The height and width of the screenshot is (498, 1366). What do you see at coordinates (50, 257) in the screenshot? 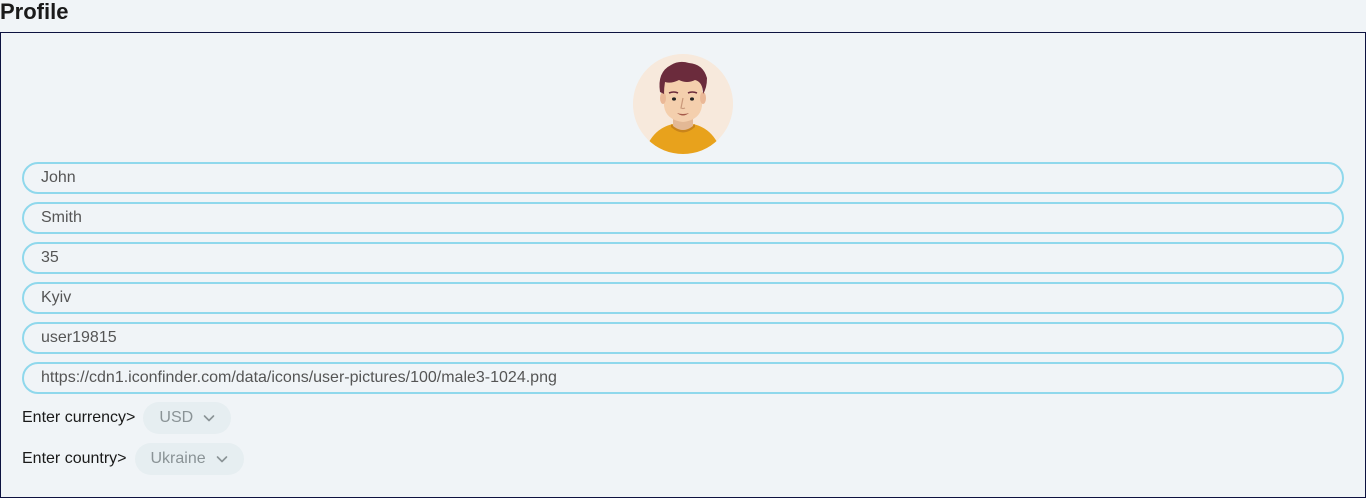
I see `age-value: 35` at bounding box center [50, 257].